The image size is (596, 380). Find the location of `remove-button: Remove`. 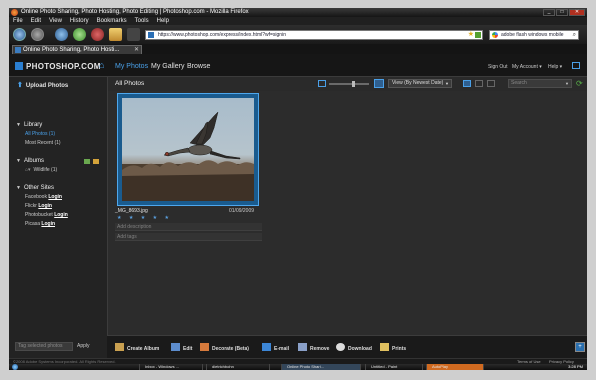

remove-button: Remove is located at coordinates (313, 348).